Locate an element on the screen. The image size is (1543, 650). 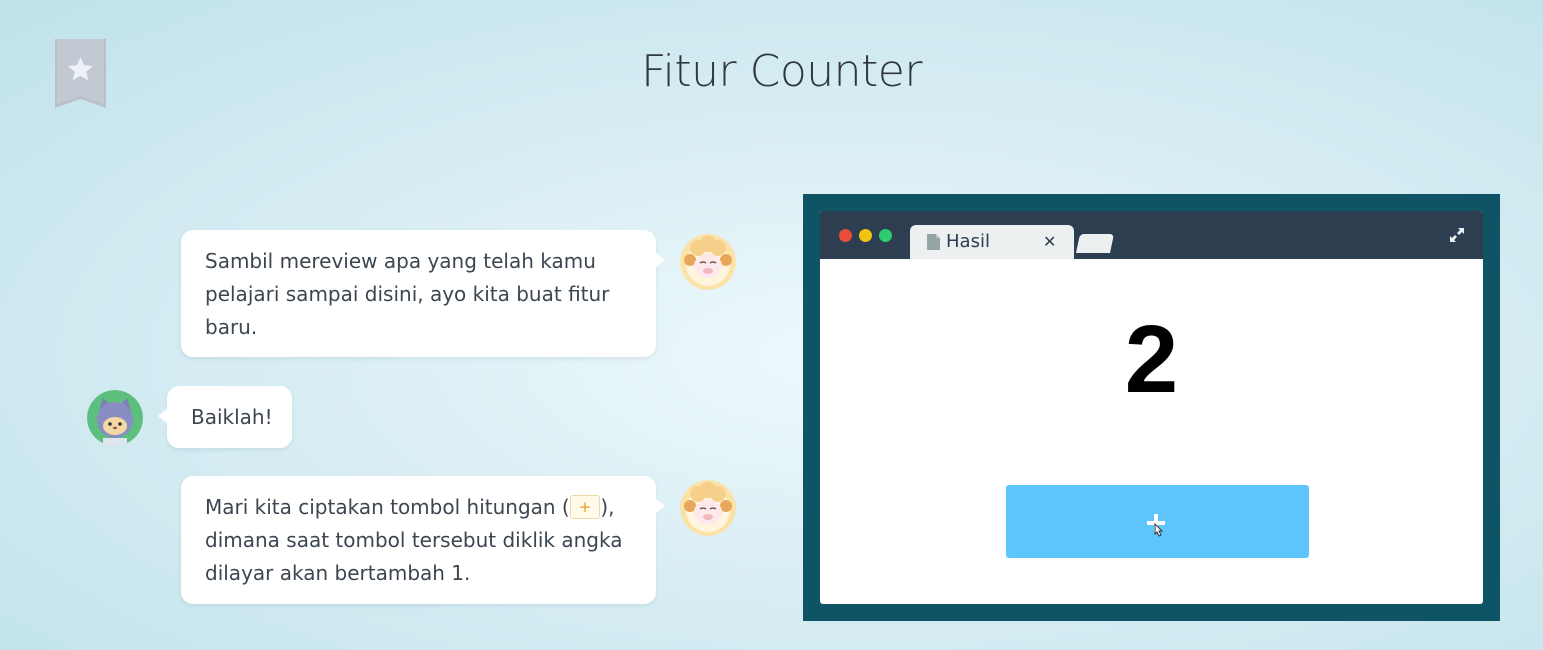
fullscreen-icon is located at coordinates (1457, 235).